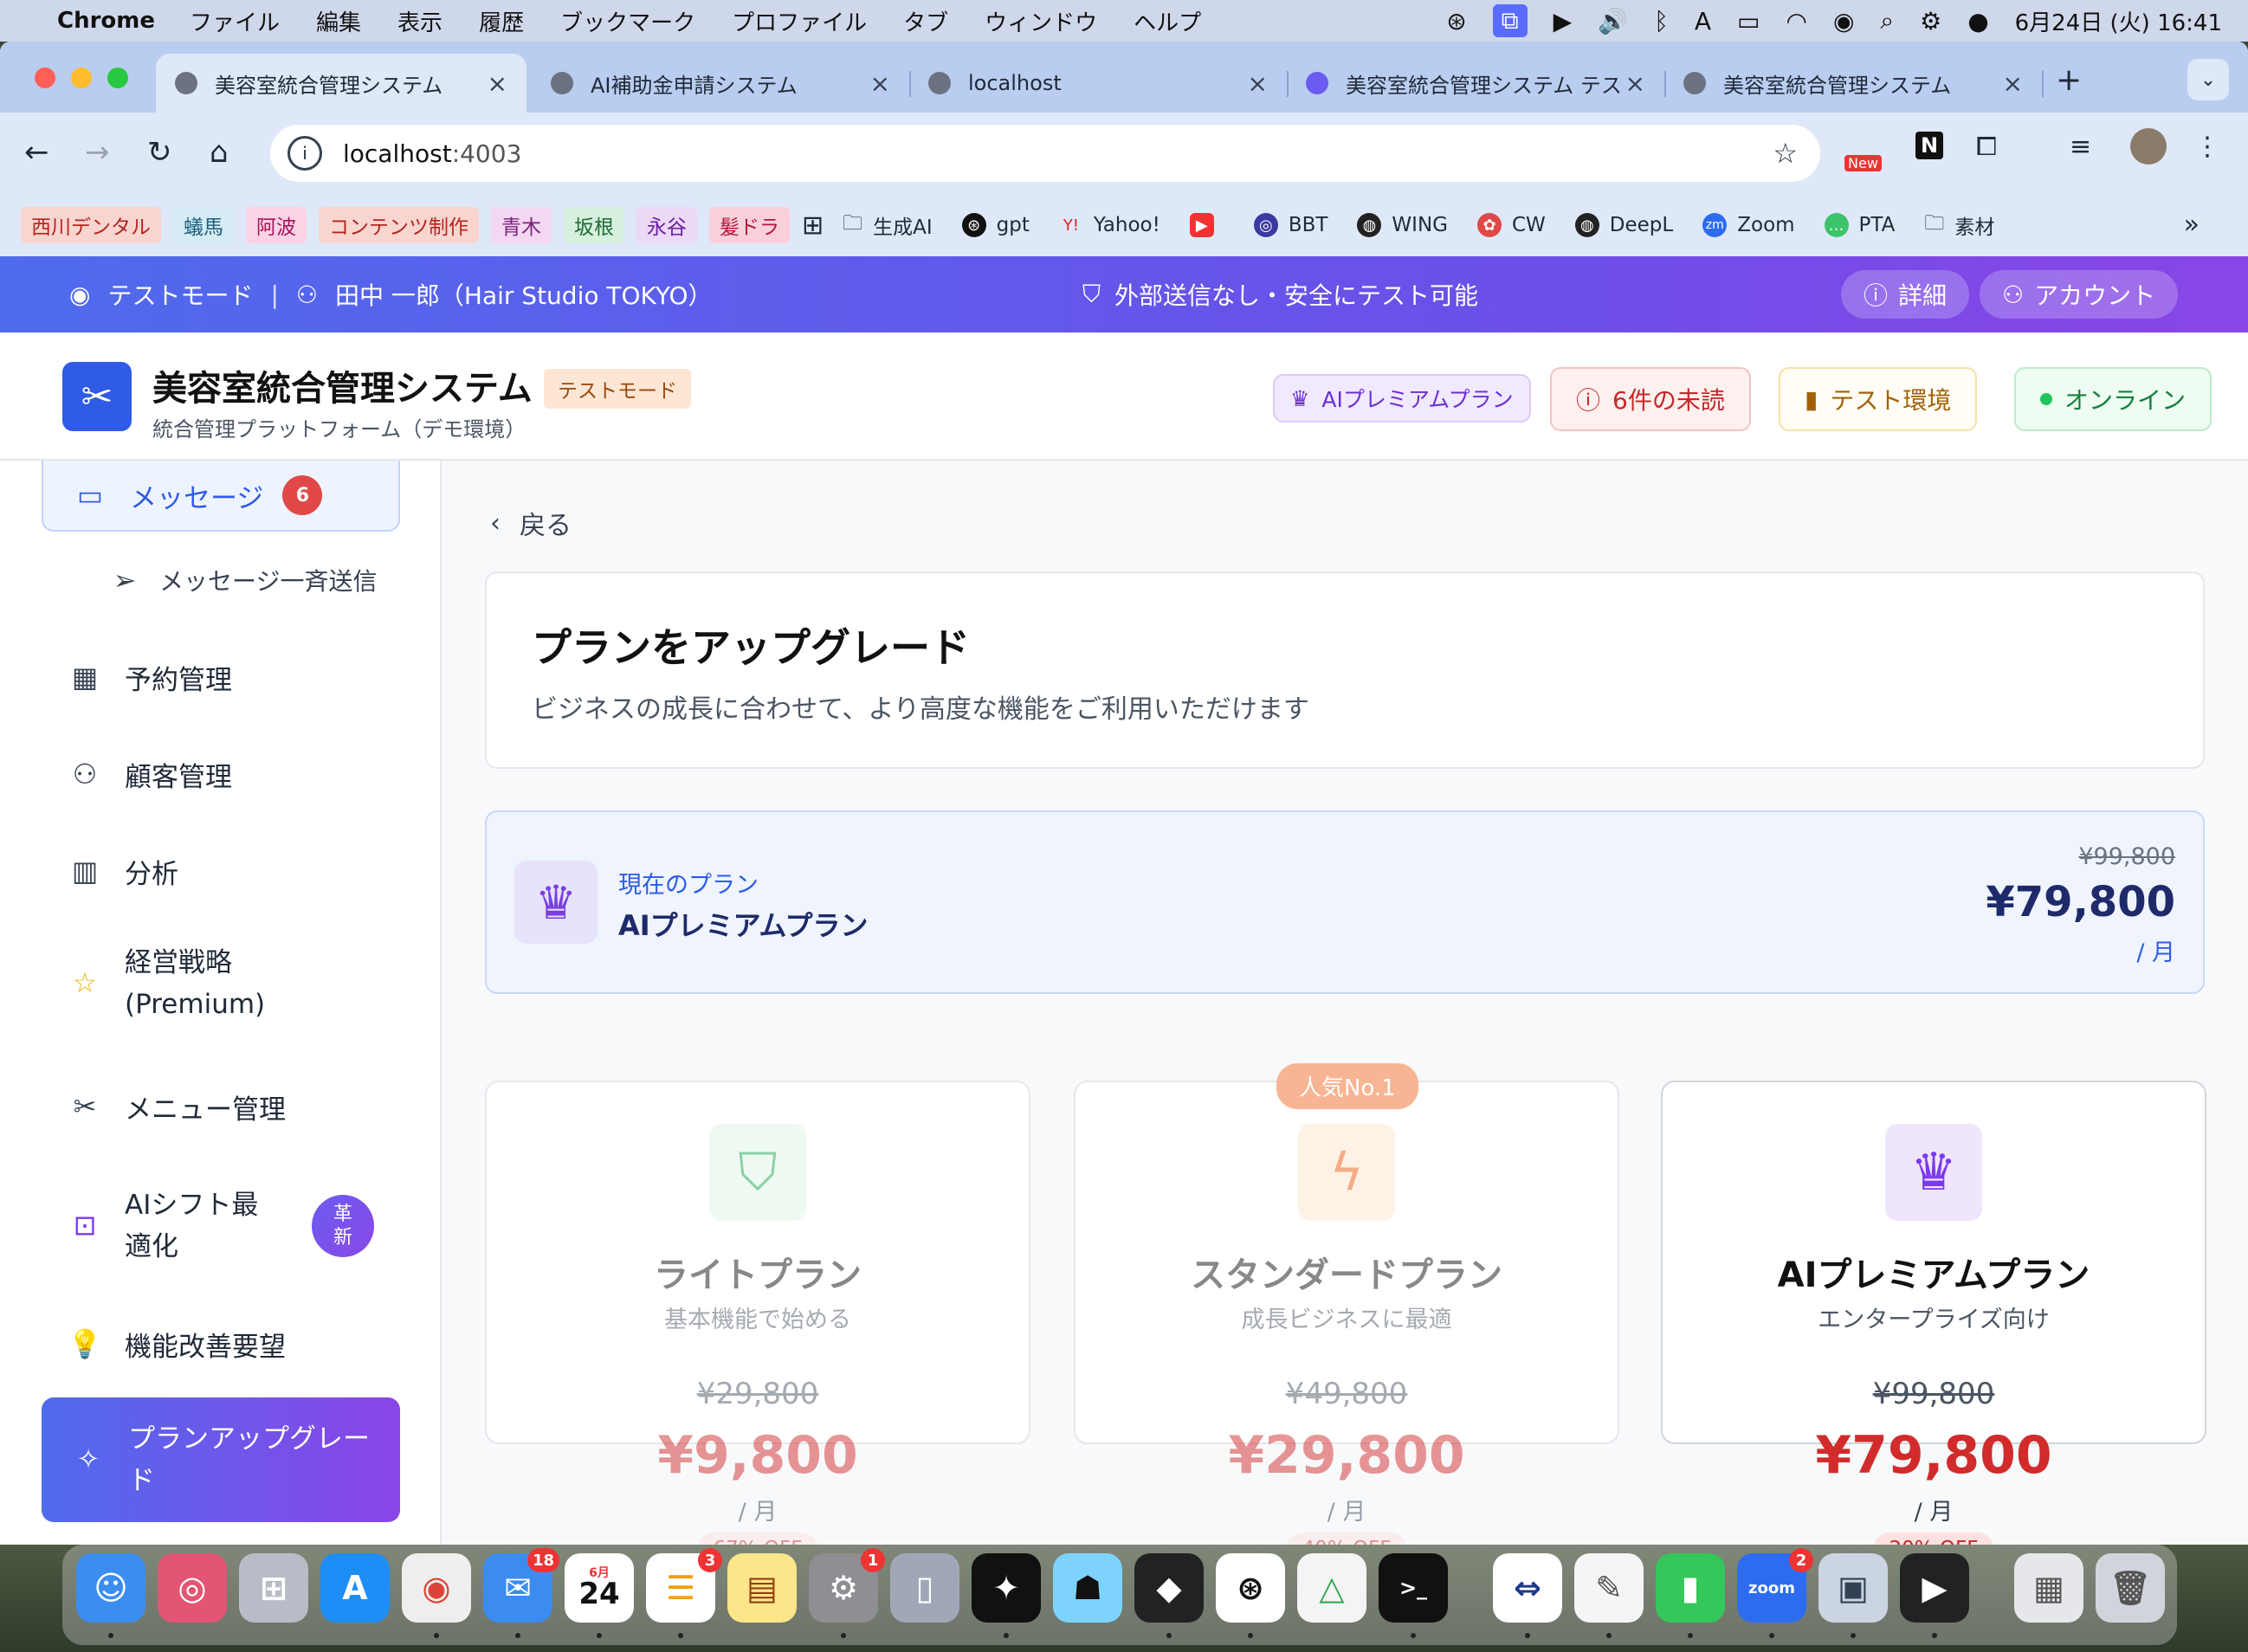 The image size is (2248, 1652). What do you see at coordinates (2080, 147) in the screenshot?
I see `reading-list-icon: ≡` at bounding box center [2080, 147].